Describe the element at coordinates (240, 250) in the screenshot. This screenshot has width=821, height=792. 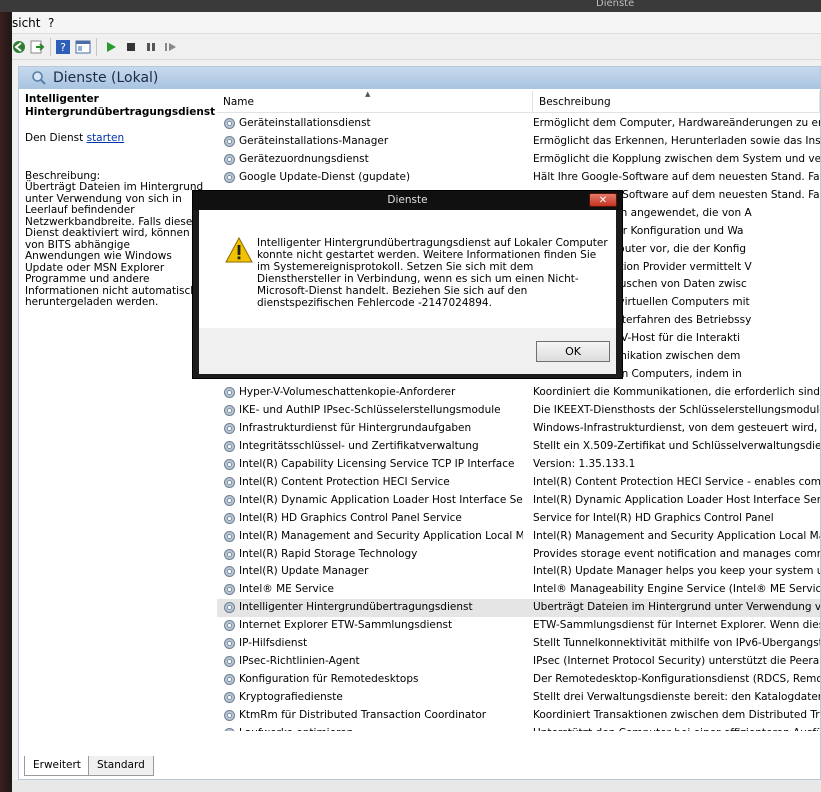
I see `warning-icon` at that location.